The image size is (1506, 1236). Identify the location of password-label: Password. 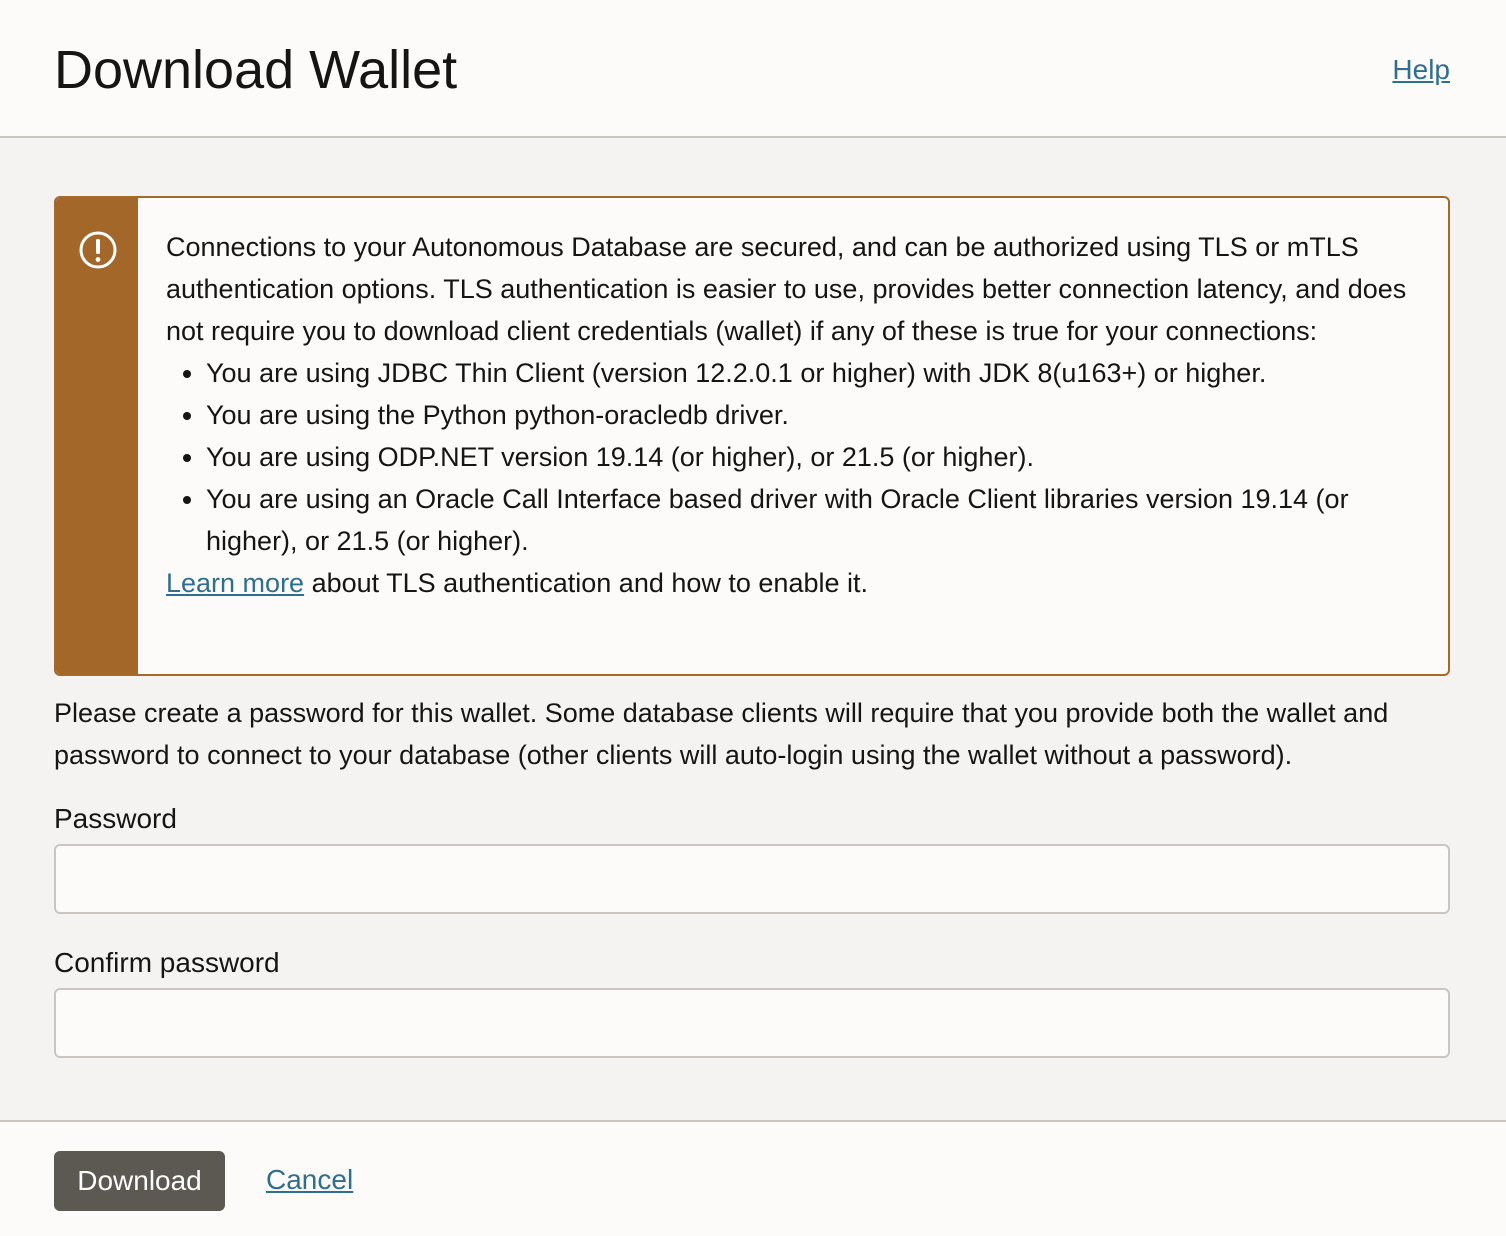
(115, 818).